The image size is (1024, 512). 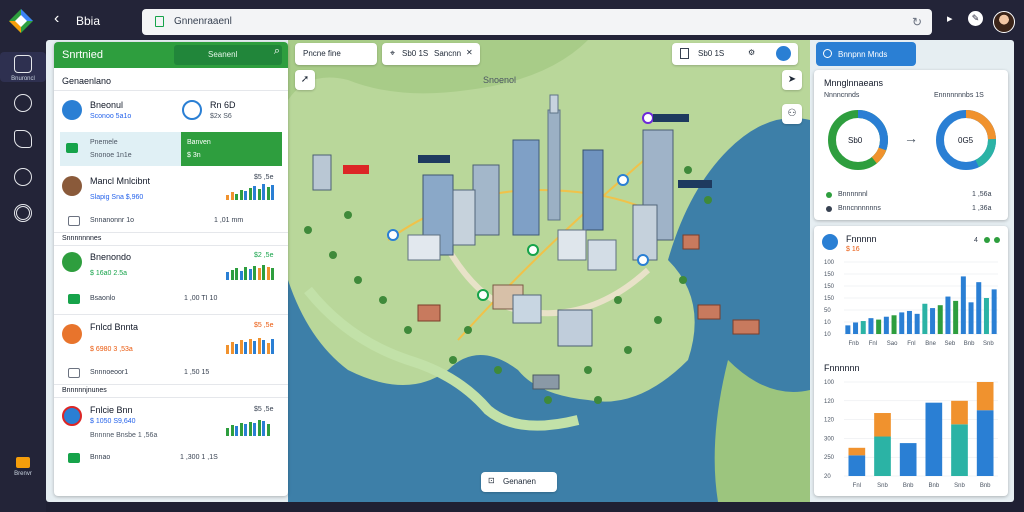 What do you see at coordinates (87, 81) in the screenshot?
I see `section-title: Genaenlano` at bounding box center [87, 81].